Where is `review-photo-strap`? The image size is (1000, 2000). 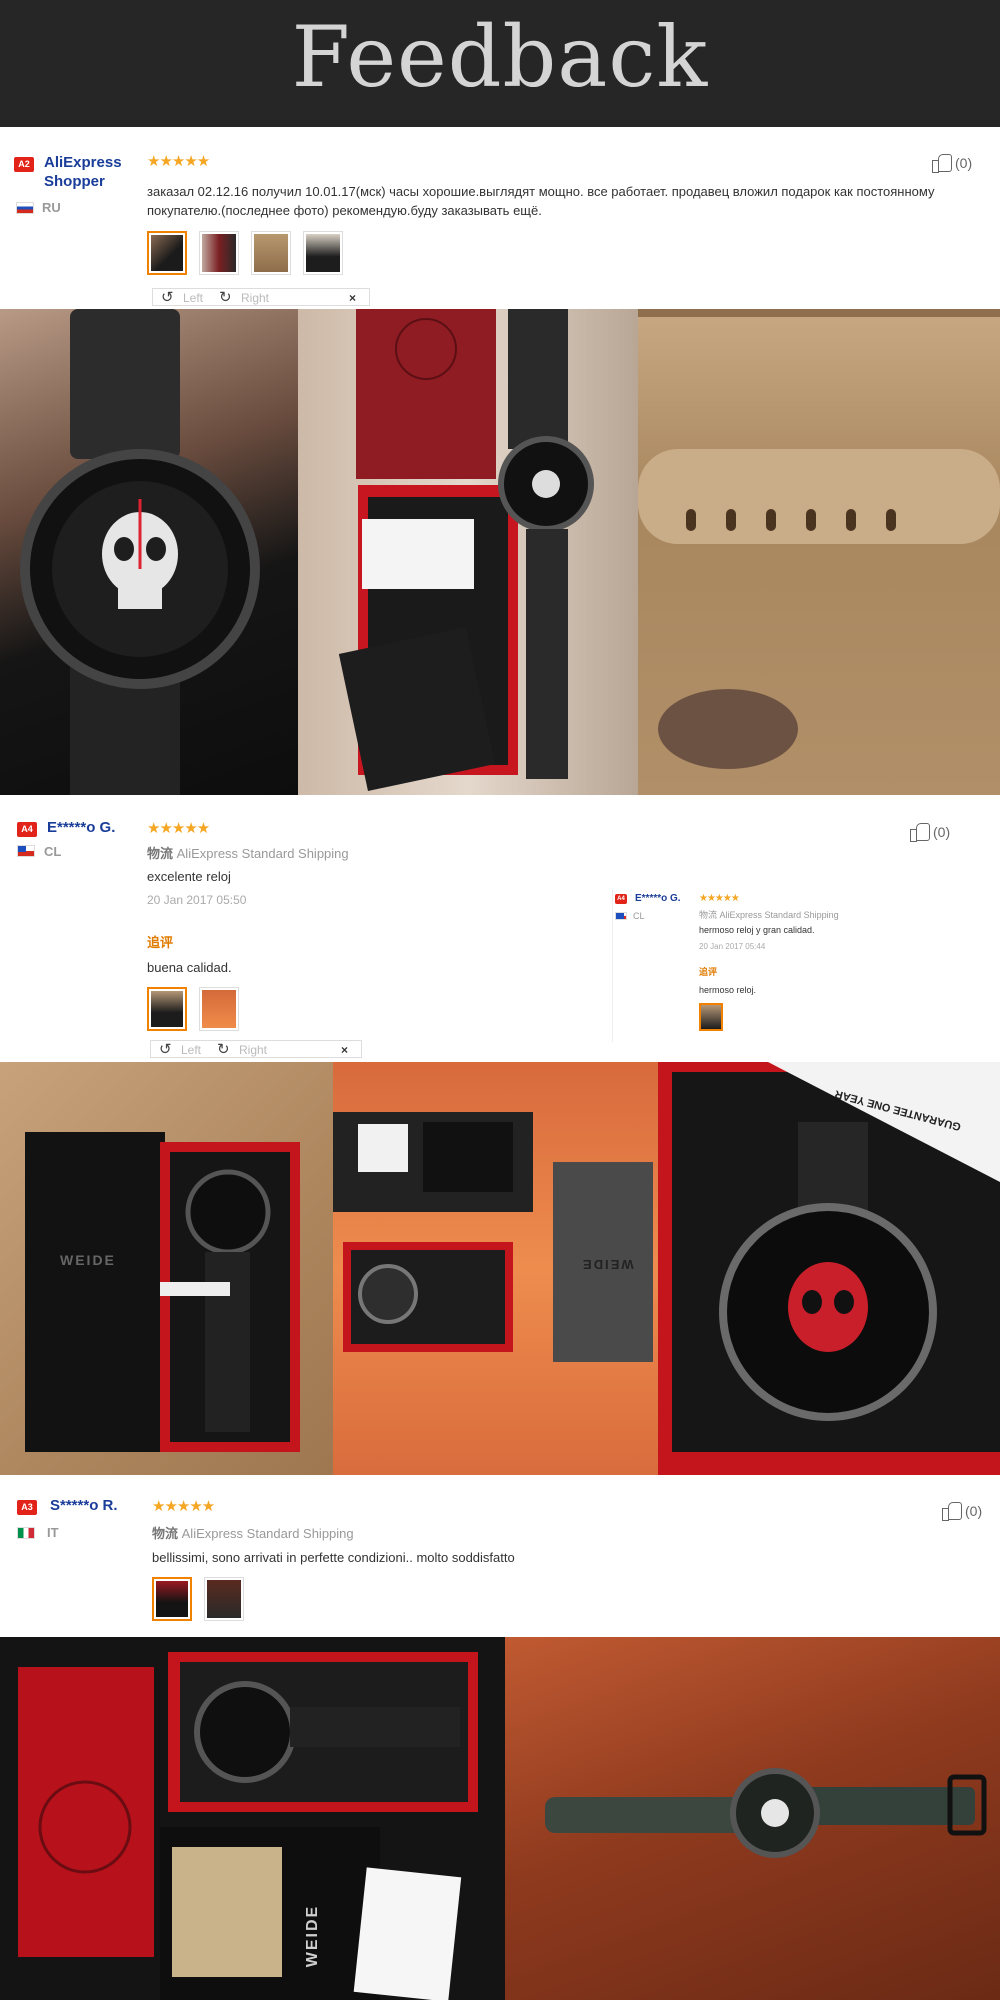 review-photo-strap is located at coordinates (819, 552).